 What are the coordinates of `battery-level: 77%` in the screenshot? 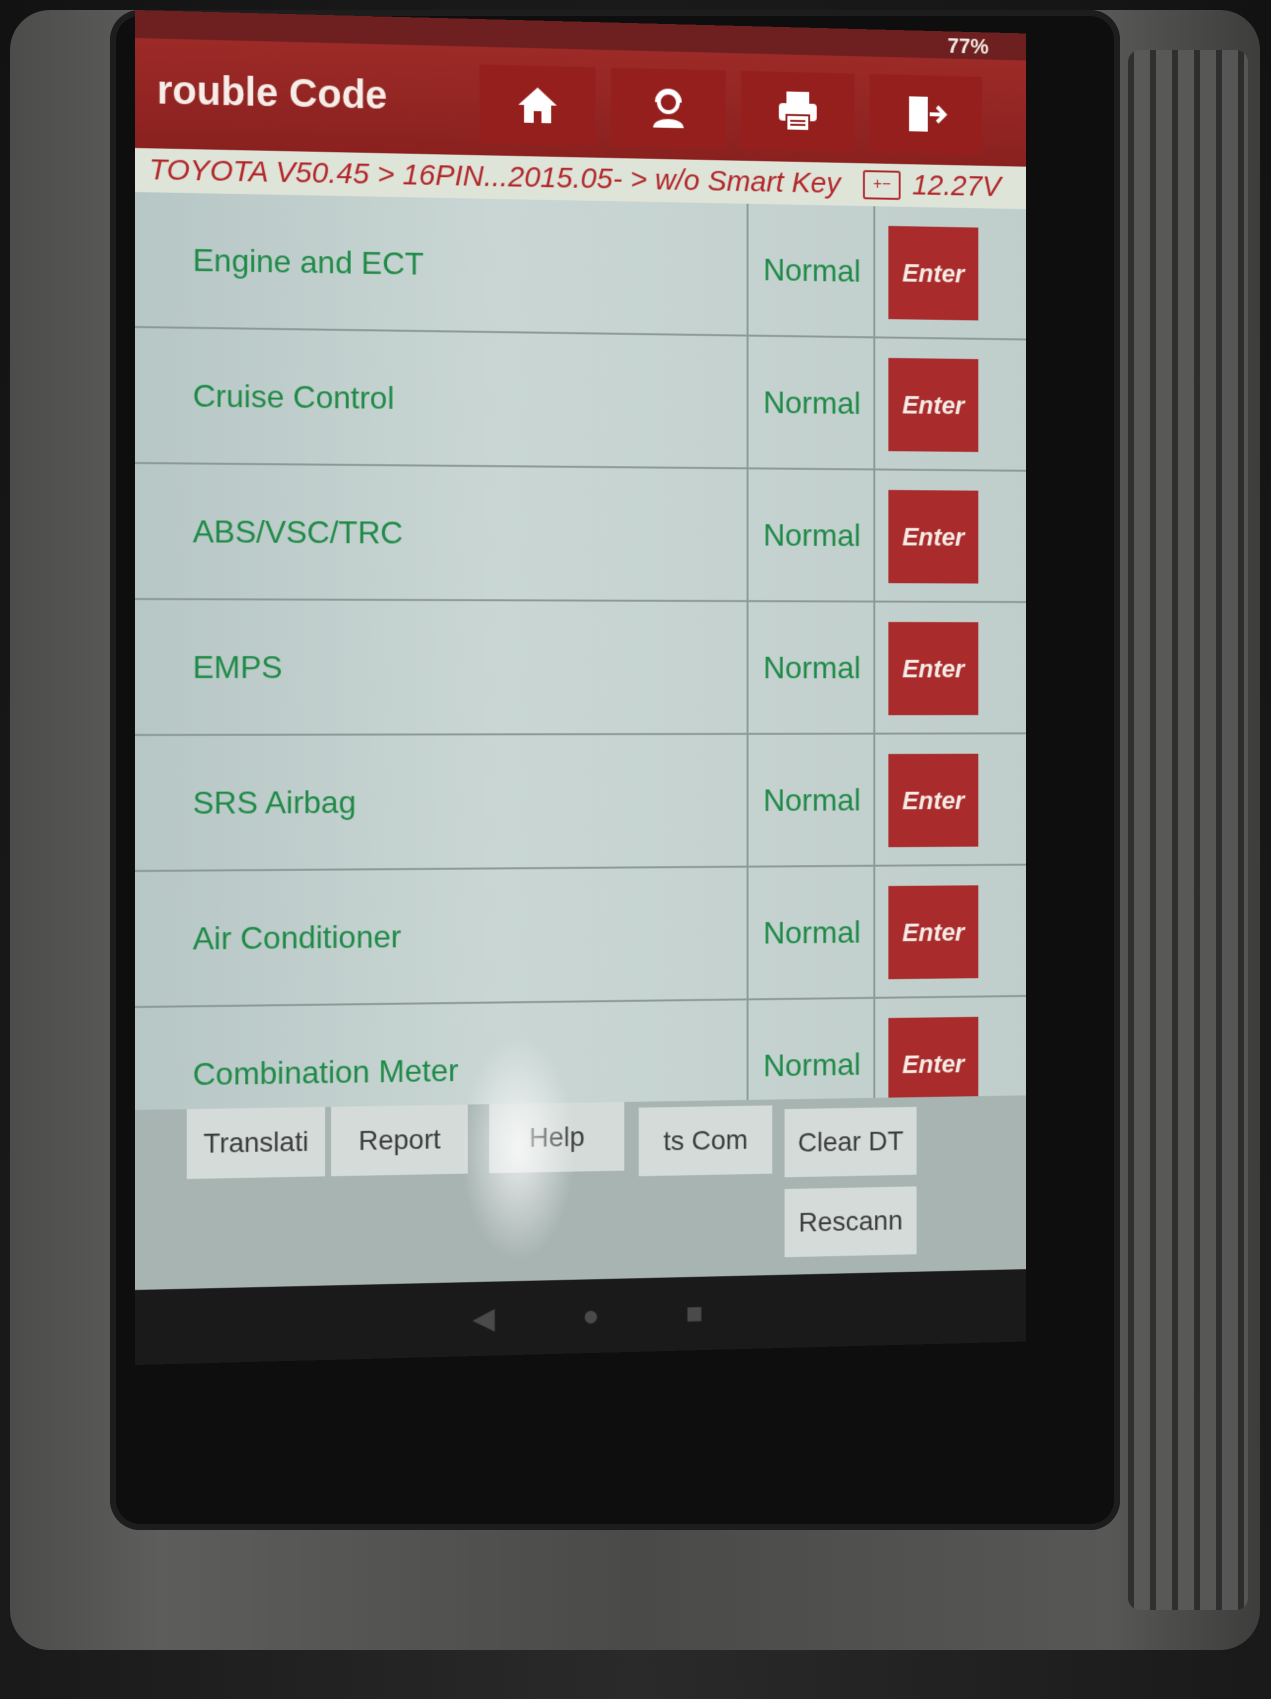 It's located at (968, 46).